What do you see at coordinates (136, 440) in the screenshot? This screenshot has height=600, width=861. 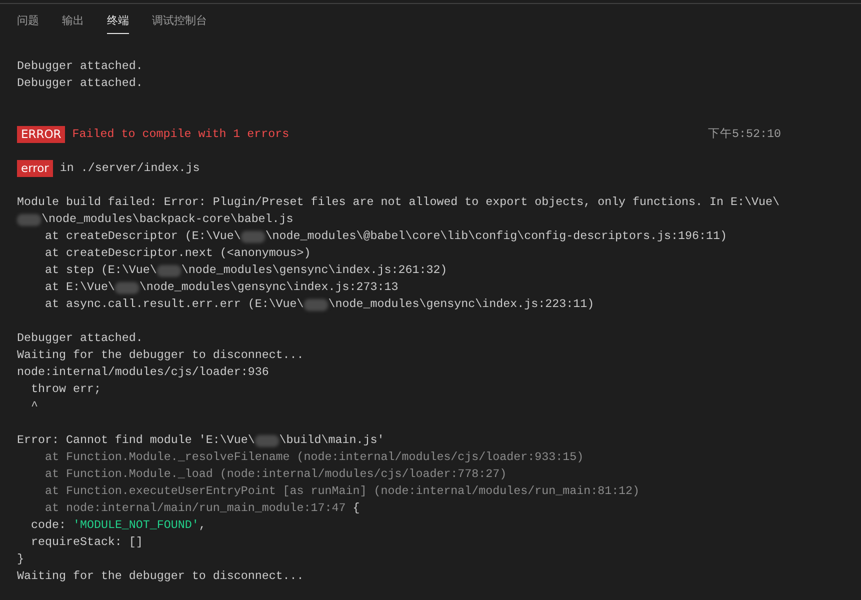 I see `terminal-line: Error: Cannot find module 'E:\Vue\` at bounding box center [136, 440].